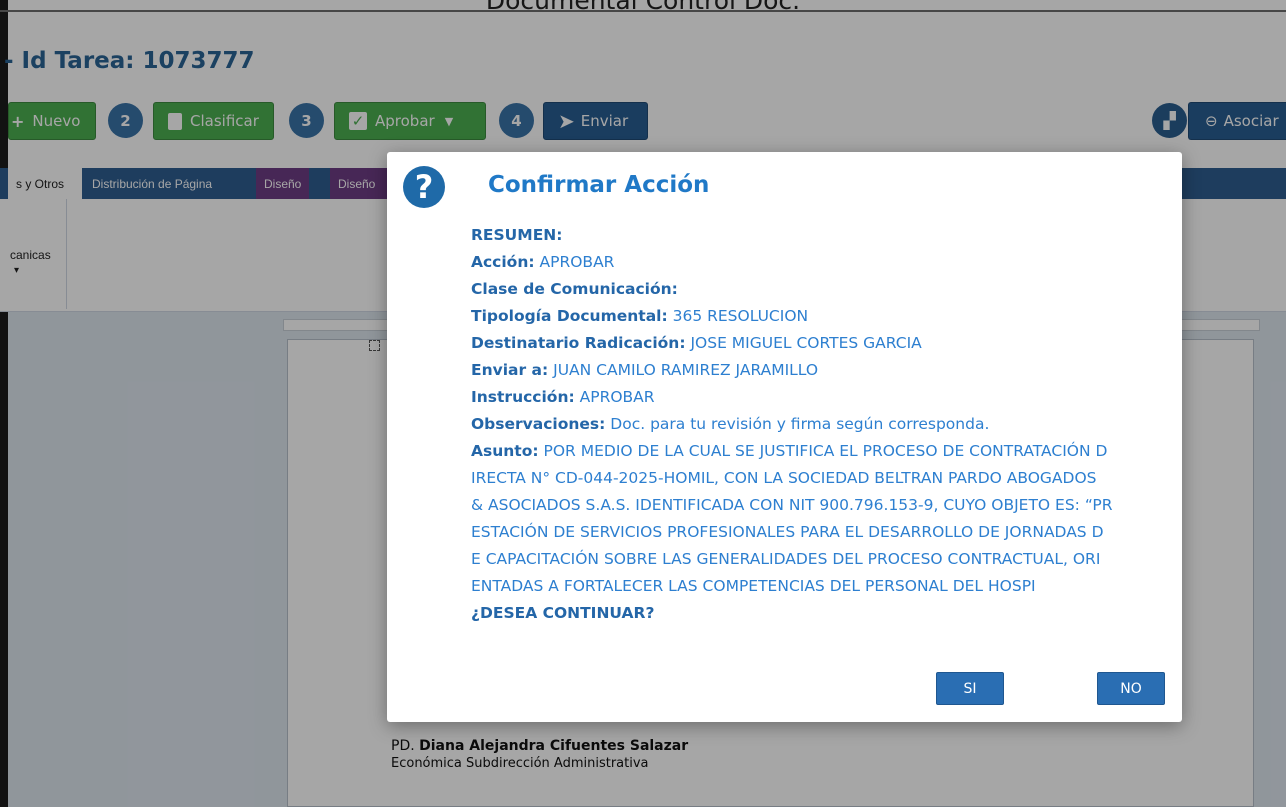  Describe the element at coordinates (563, 613) in the screenshot. I see `continue-question: ¿DESEA CONTINUAR?` at that location.